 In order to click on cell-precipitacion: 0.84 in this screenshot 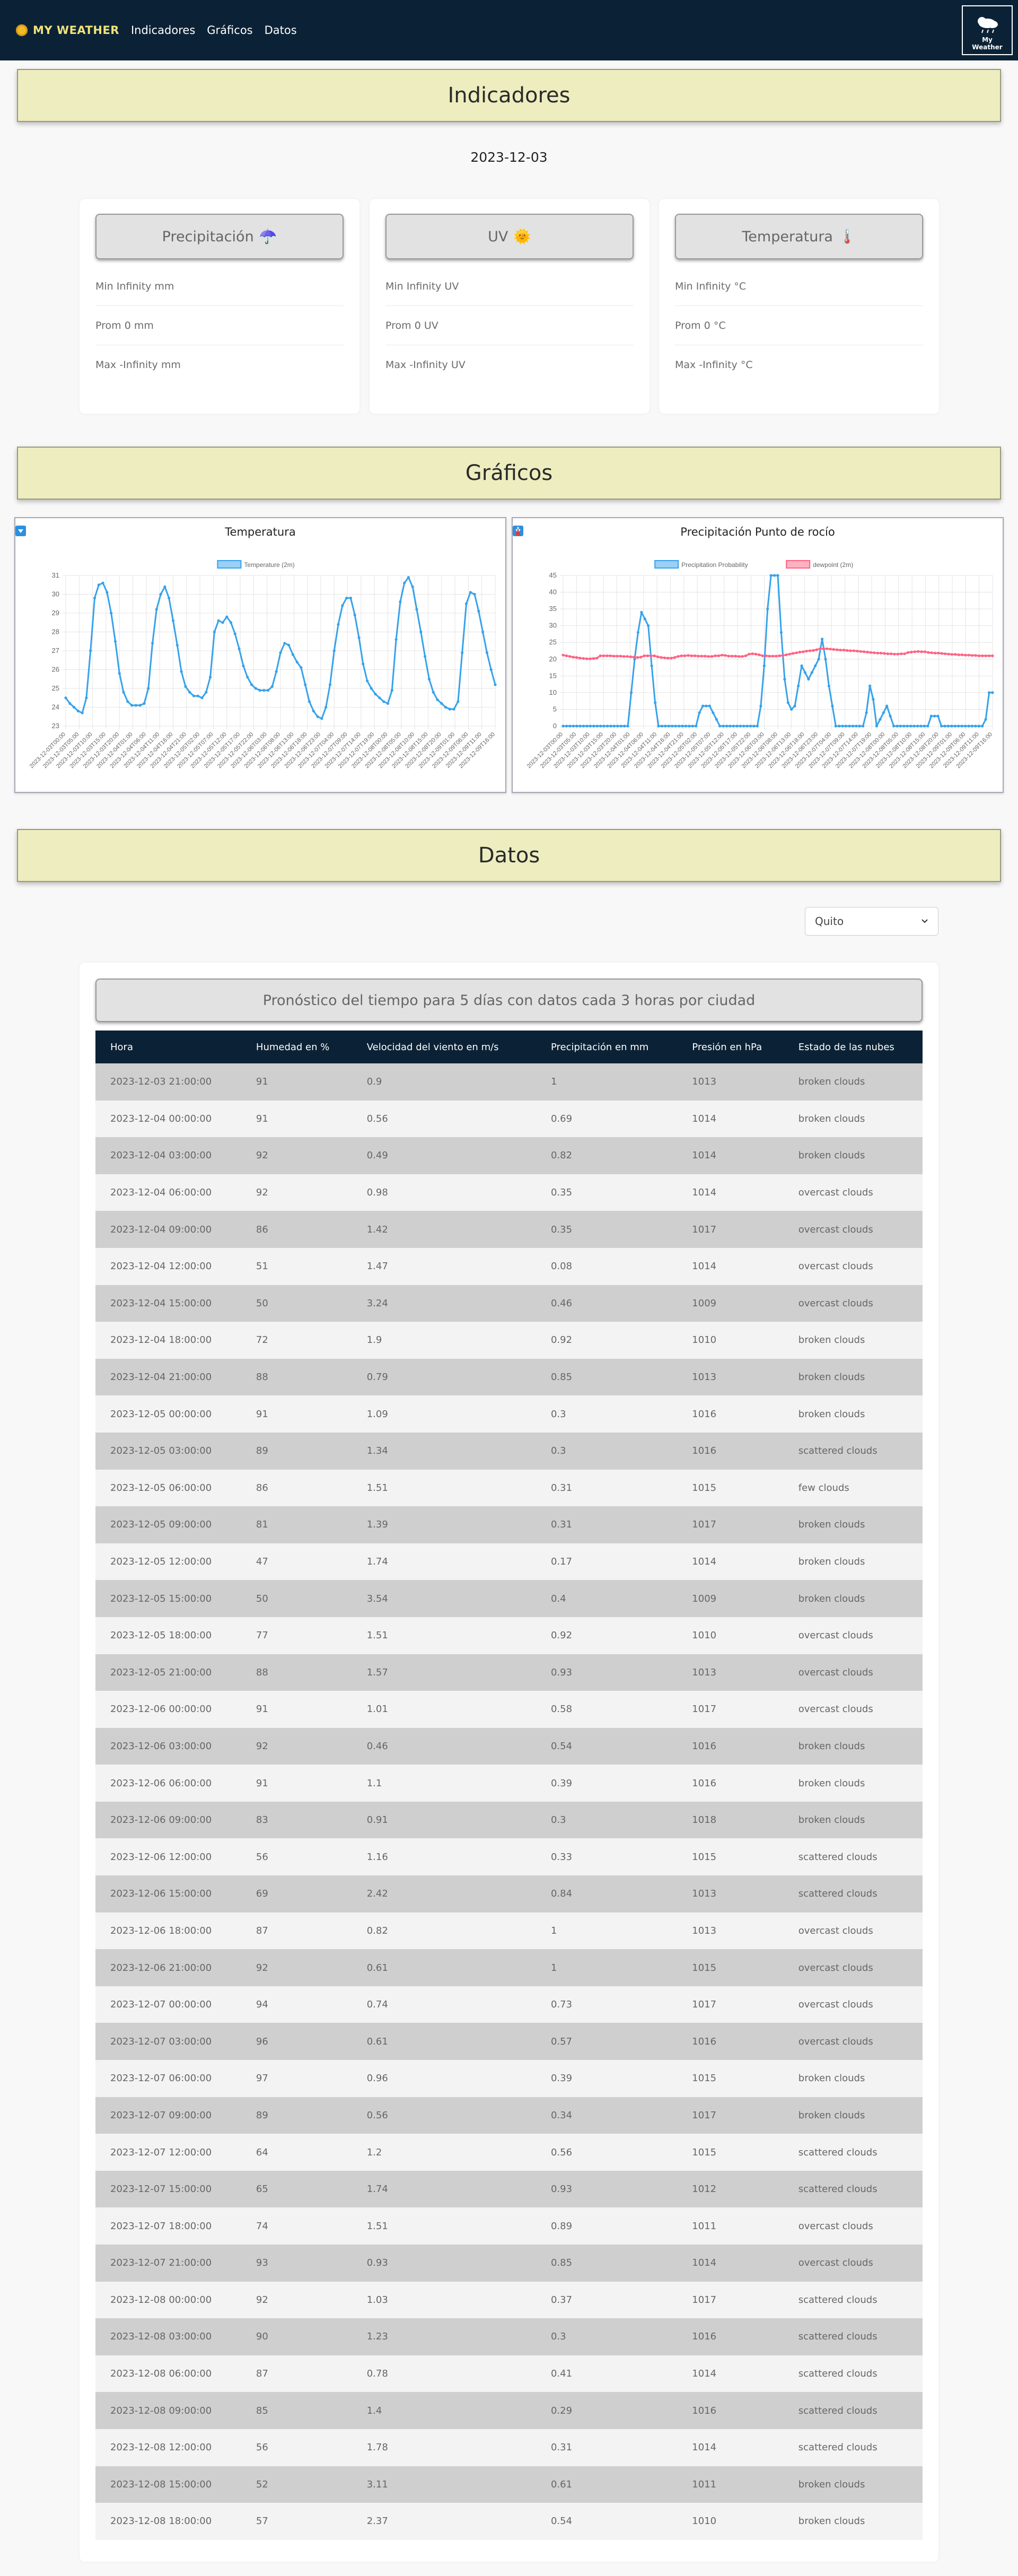, I will do `click(561, 1894)`.